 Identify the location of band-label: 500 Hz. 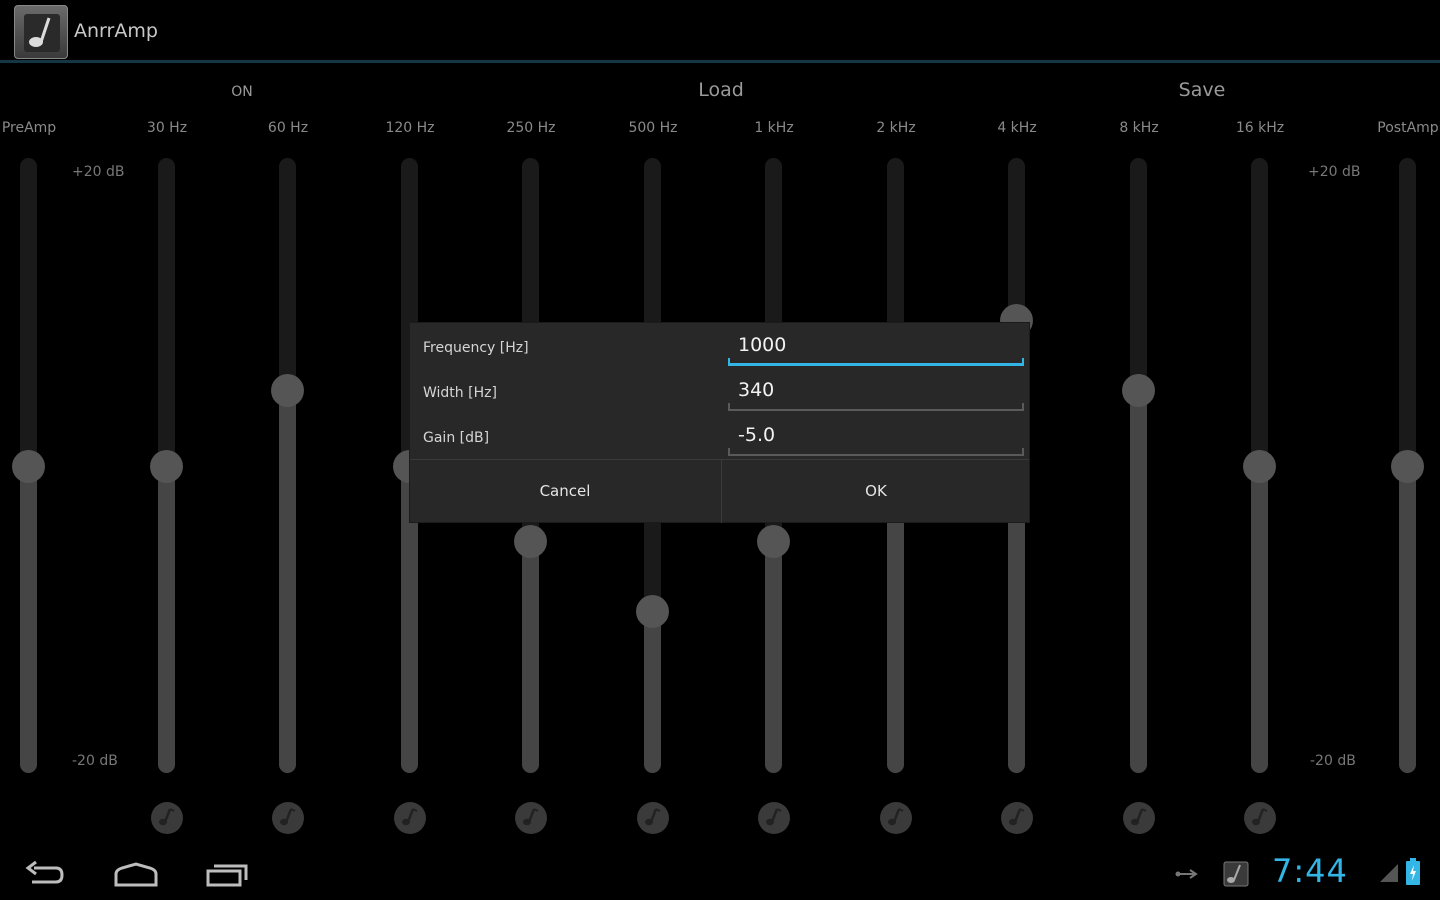
(653, 128).